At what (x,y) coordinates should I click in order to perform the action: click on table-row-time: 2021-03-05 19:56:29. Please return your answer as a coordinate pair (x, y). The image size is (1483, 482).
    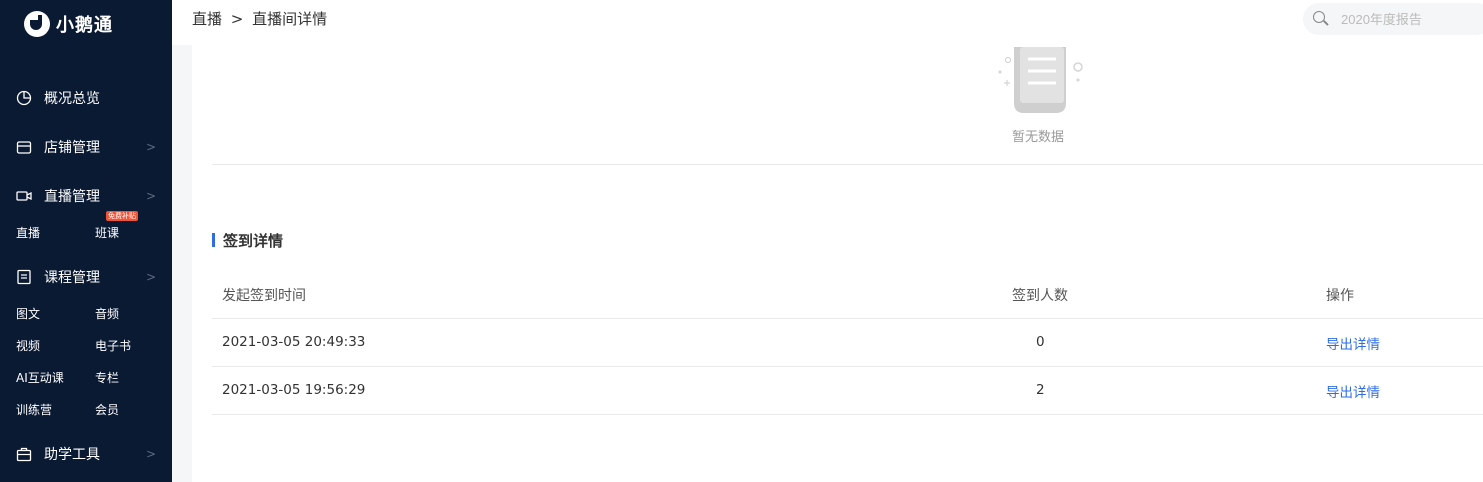
    Looking at the image, I should click on (294, 390).